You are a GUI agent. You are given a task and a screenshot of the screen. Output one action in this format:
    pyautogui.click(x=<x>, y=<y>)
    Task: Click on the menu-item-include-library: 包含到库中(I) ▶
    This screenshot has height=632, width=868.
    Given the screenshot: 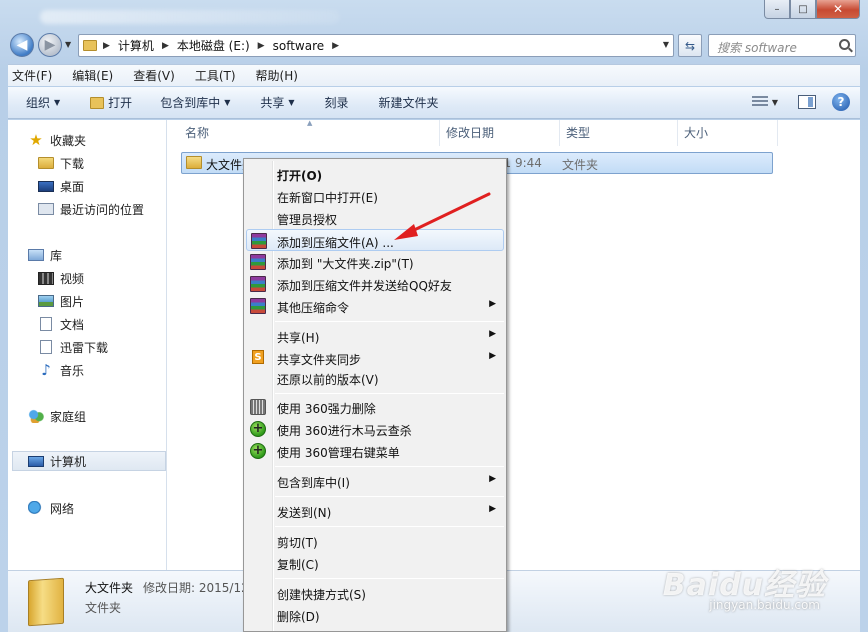 What is the action you would take?
    pyautogui.click(x=375, y=481)
    